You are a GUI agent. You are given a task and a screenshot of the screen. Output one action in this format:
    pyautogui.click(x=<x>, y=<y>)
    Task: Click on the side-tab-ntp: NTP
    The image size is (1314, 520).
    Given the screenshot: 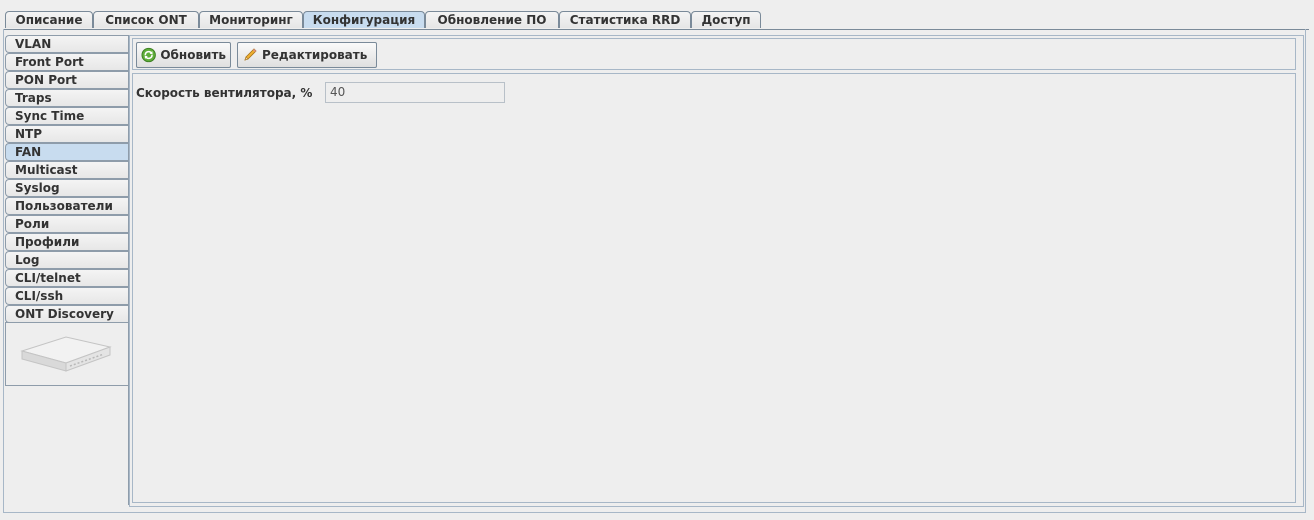 What is the action you would take?
    pyautogui.click(x=67, y=134)
    